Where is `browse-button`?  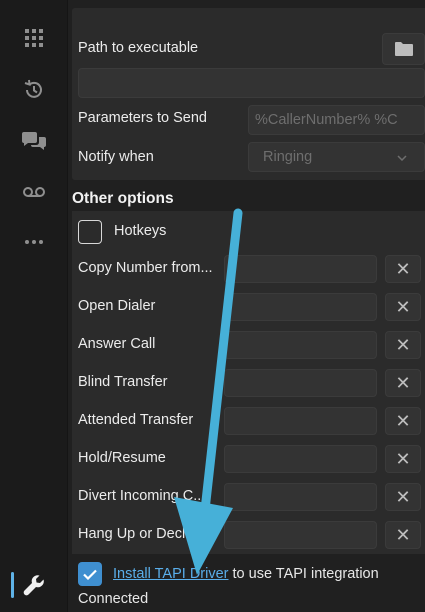 browse-button is located at coordinates (403, 49).